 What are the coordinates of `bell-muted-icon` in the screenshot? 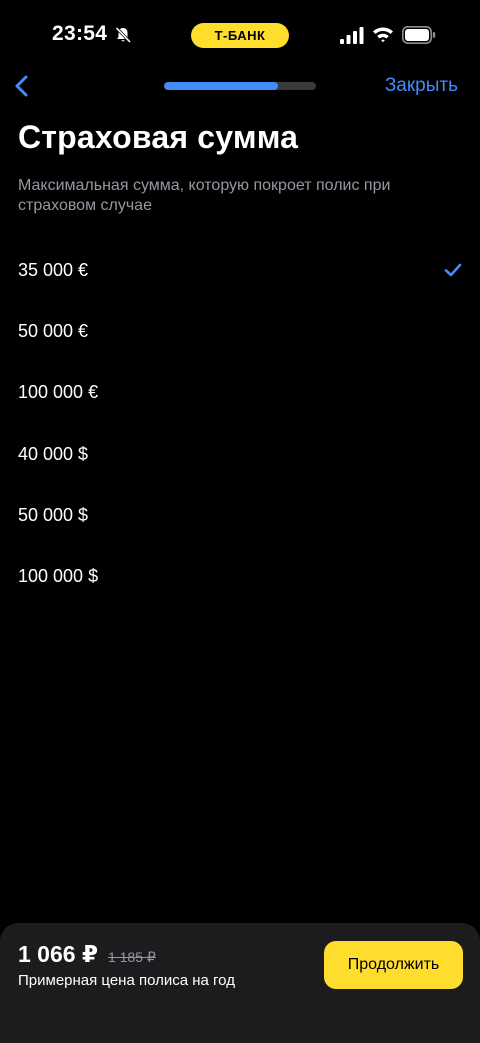 It's located at (123, 35).